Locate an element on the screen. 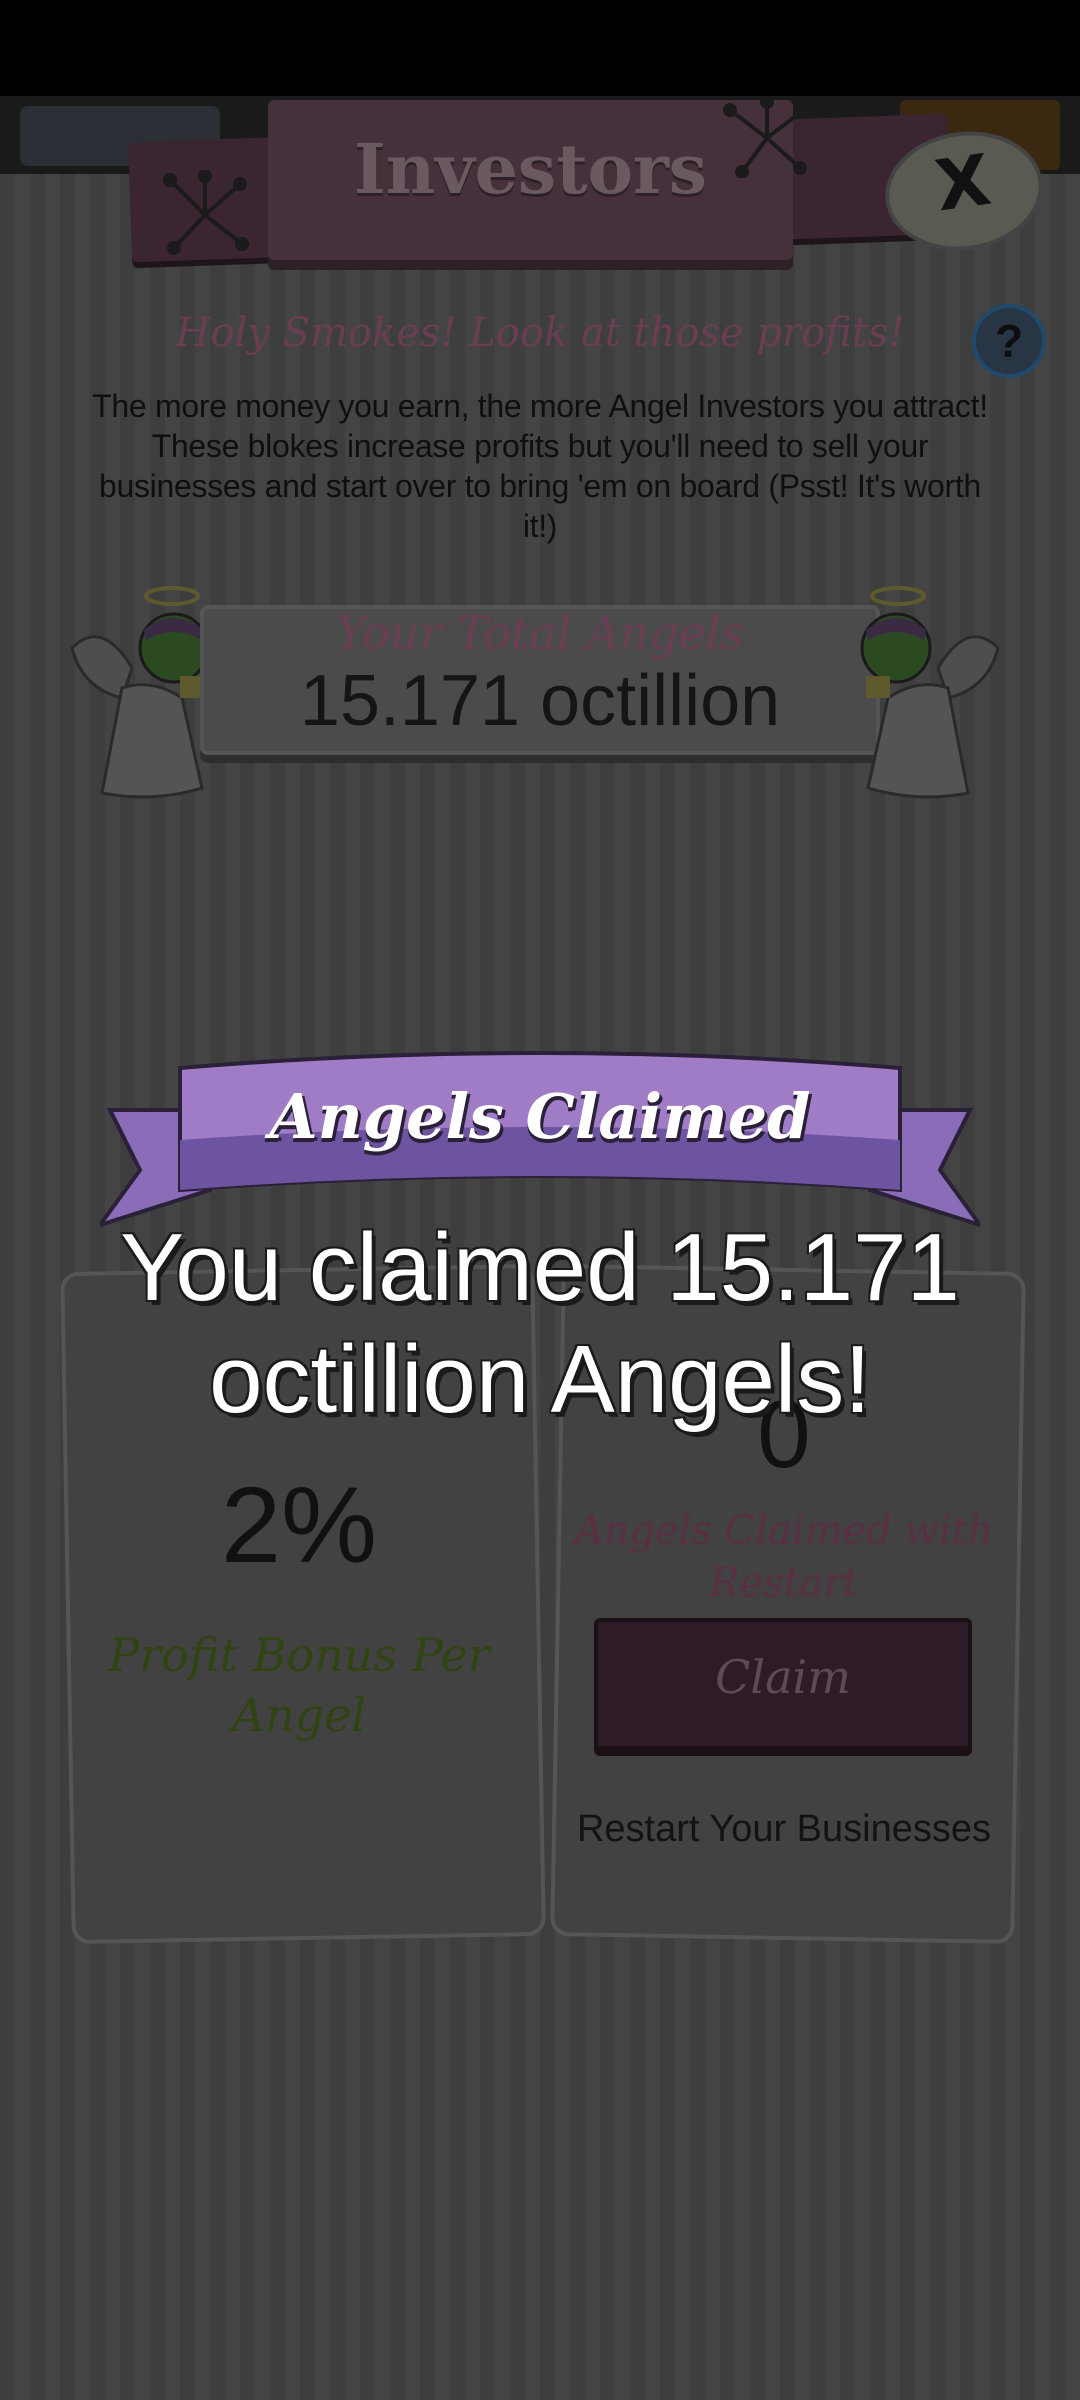 This screenshot has height=2400, width=1080. popup-title: Angels Claimed is located at coordinates (540, 1116).